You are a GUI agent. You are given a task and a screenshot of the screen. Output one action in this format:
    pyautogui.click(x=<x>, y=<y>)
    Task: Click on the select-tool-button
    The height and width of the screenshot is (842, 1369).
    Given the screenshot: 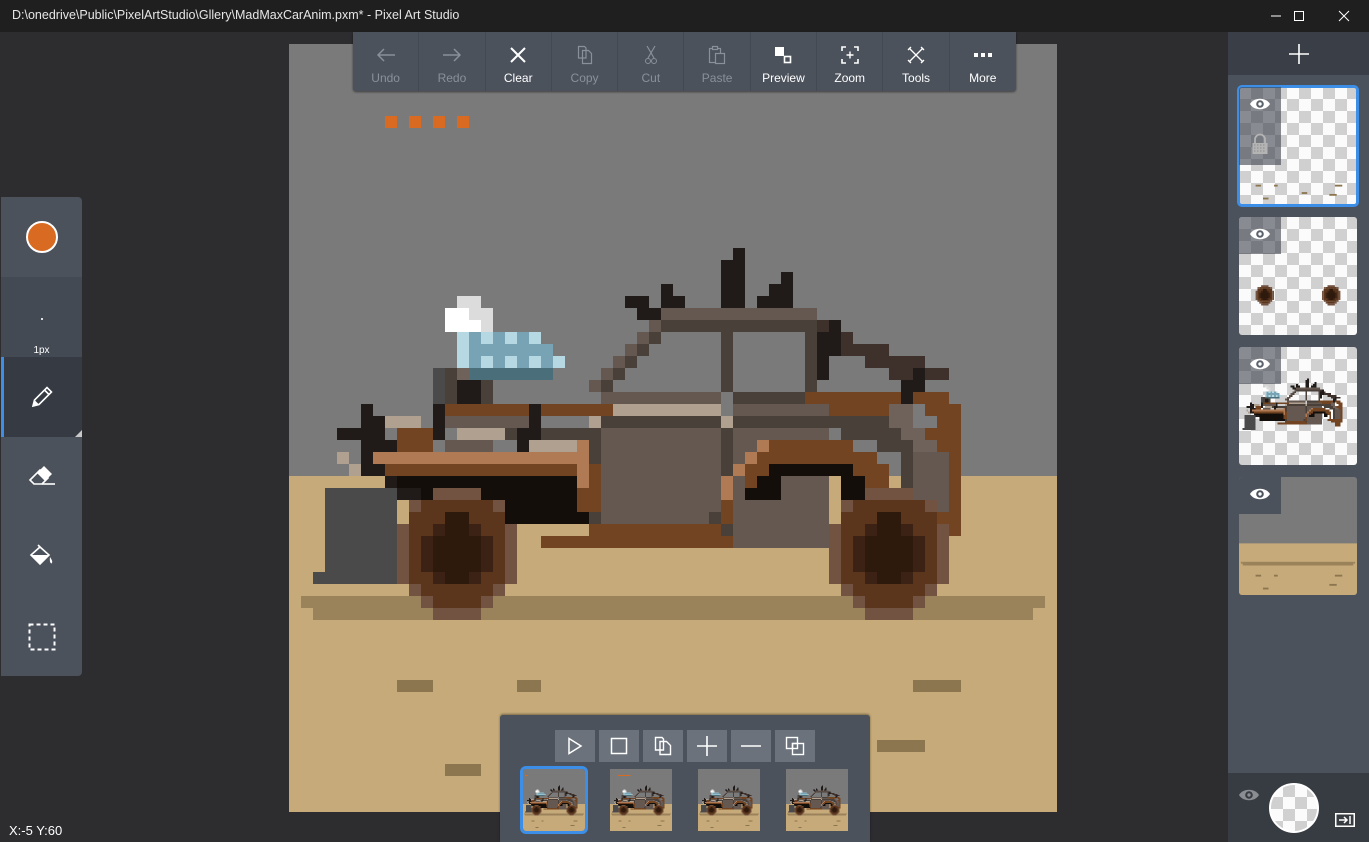 What is the action you would take?
    pyautogui.click(x=41, y=636)
    